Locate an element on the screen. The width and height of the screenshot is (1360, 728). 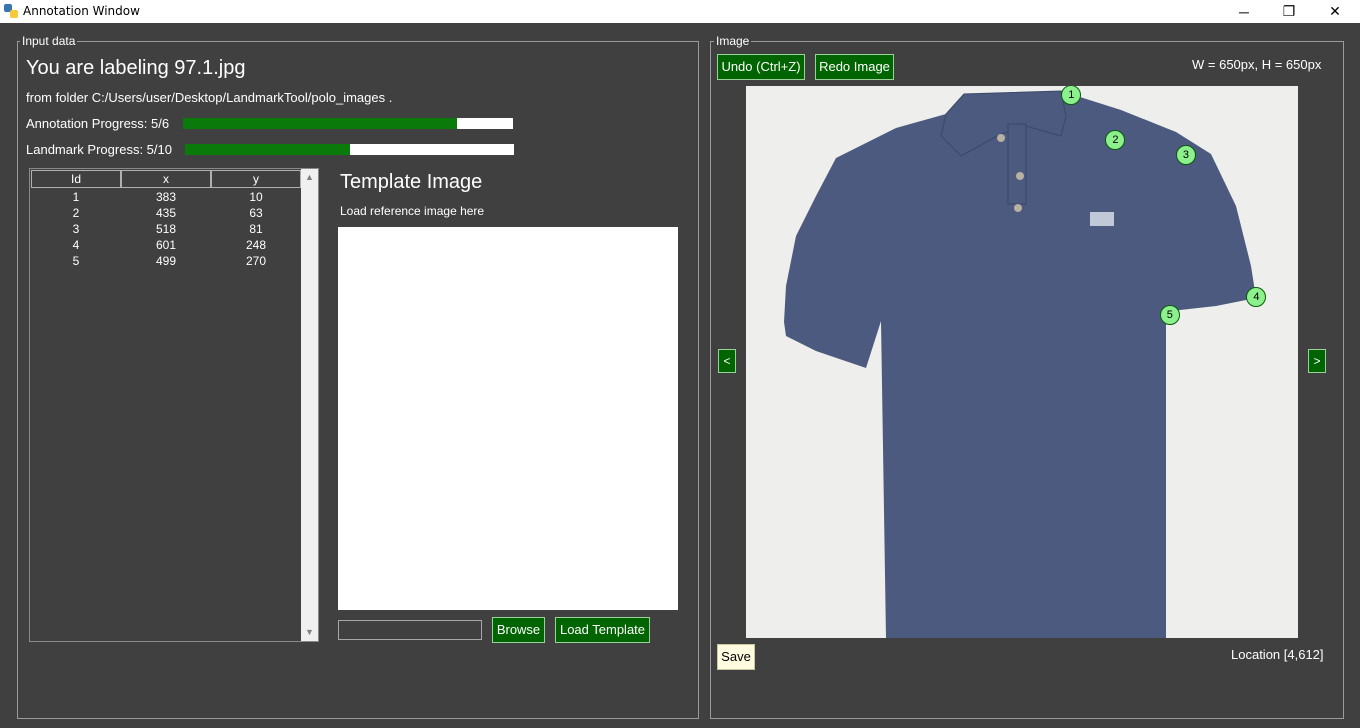
cell-x: 383 is located at coordinates (166, 197).